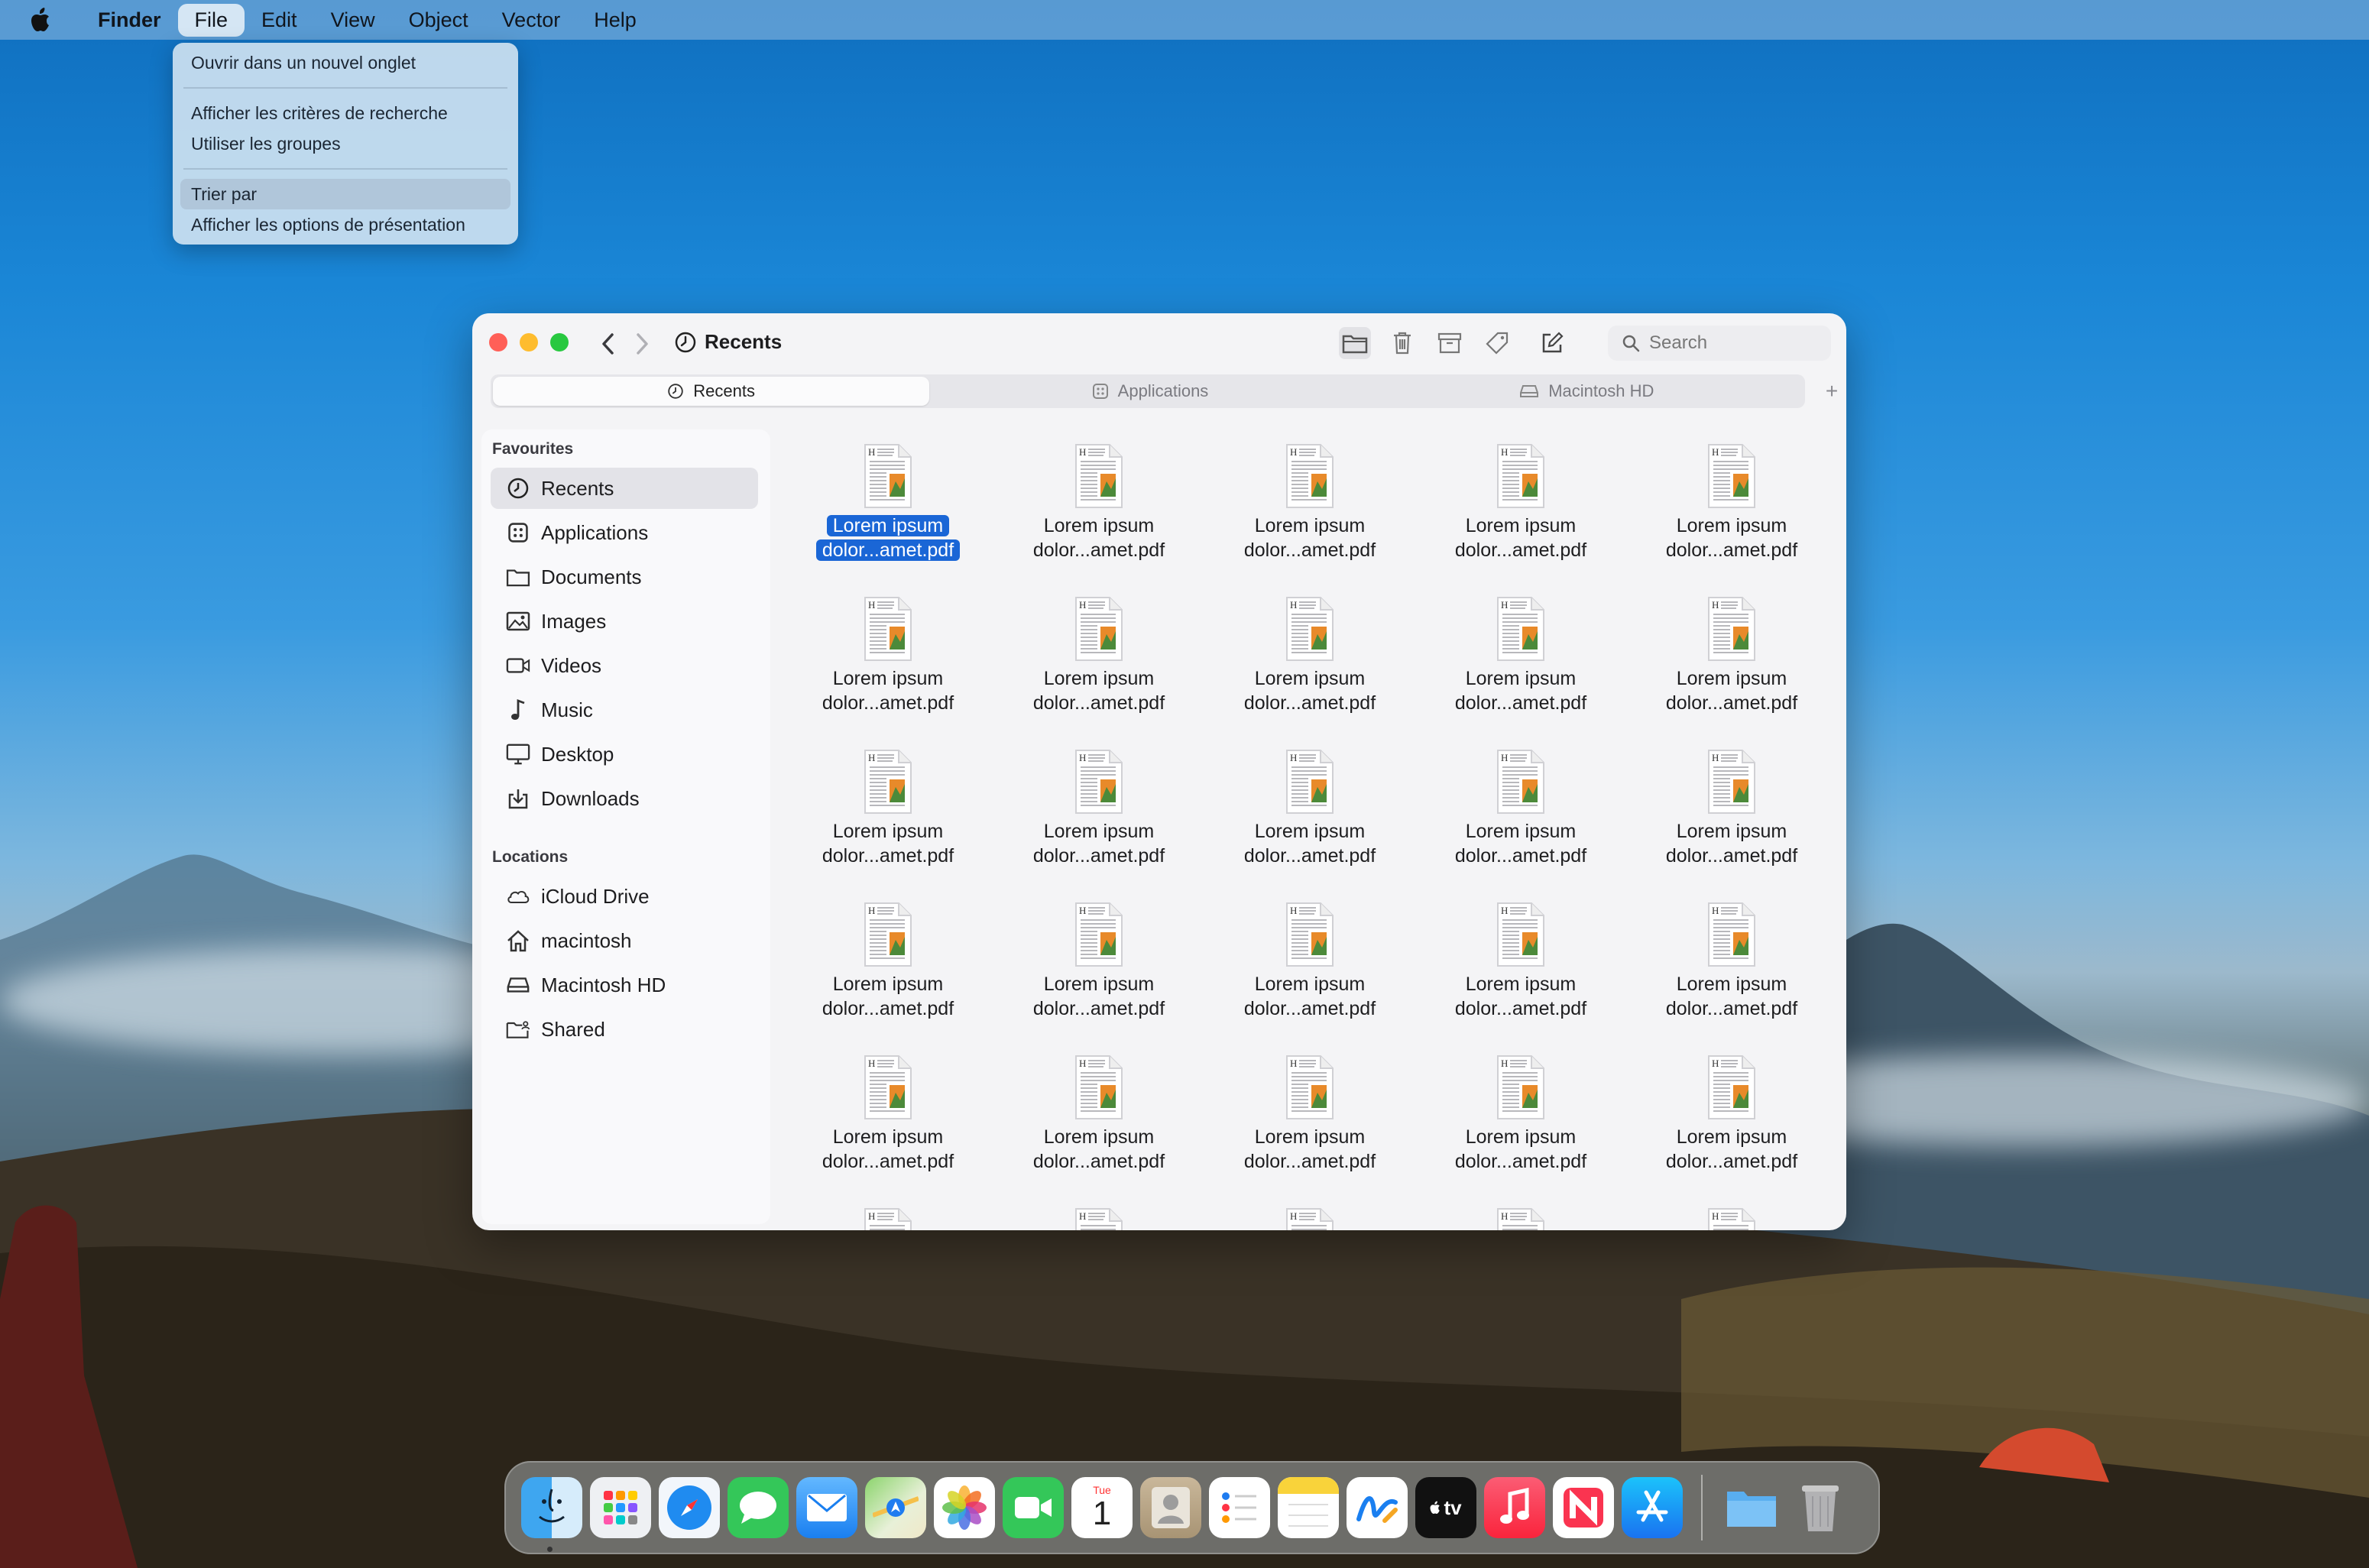 Image resolution: width=2369 pixels, height=1568 pixels. I want to click on sidebar-item-macintosh: macintosh, so click(624, 940).